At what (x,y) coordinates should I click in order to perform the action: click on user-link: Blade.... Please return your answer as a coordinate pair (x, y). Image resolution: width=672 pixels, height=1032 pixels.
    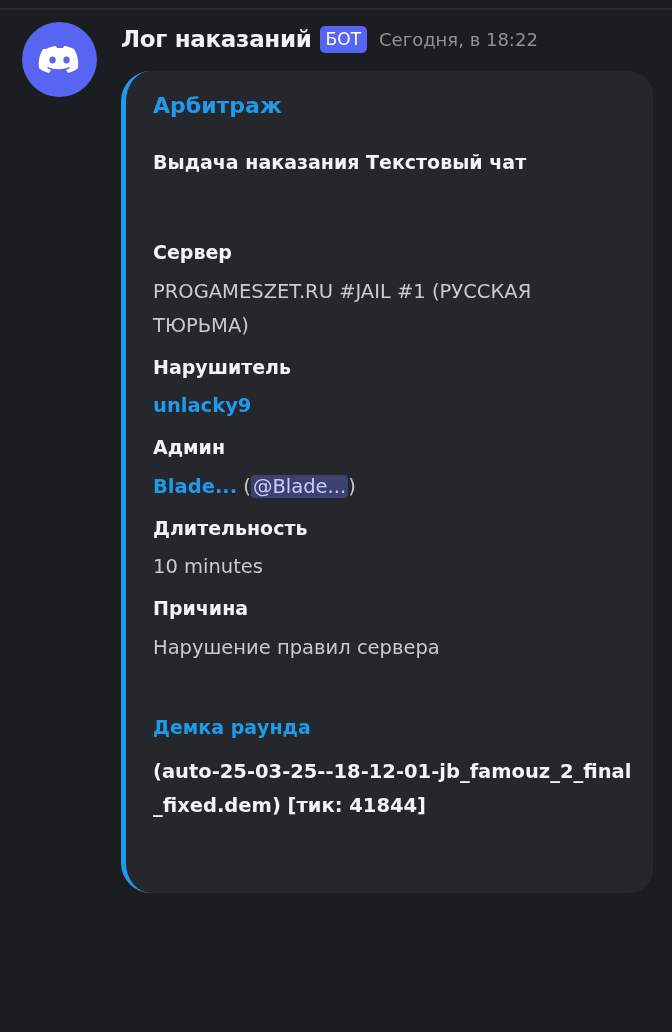
    Looking at the image, I should click on (195, 486).